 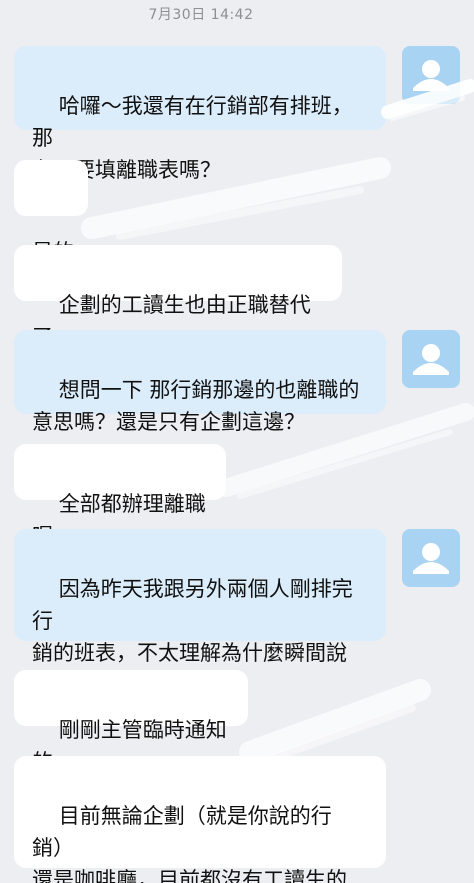 What do you see at coordinates (120, 496) in the screenshot?
I see `received-message-bubble: 全部都辦理離職喔` at bounding box center [120, 496].